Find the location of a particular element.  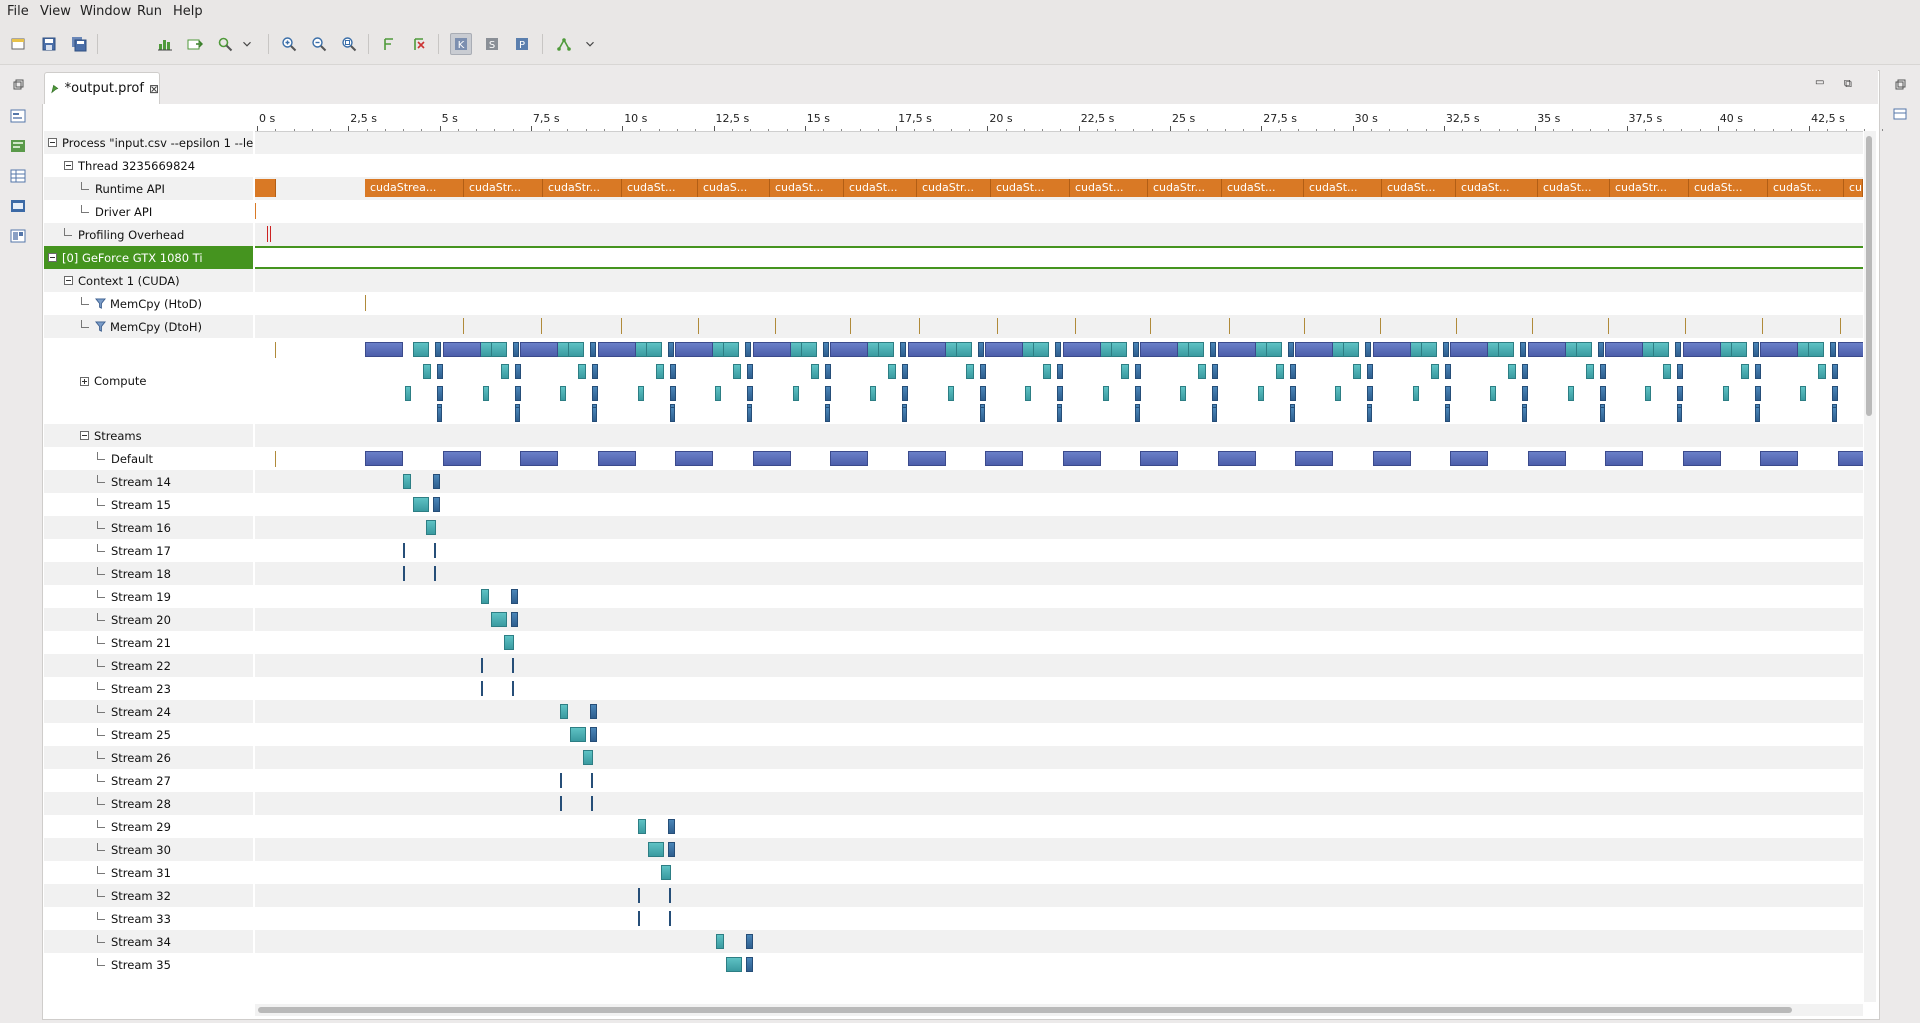

tree-row-stream: Stream 20 is located at coordinates (148, 619).